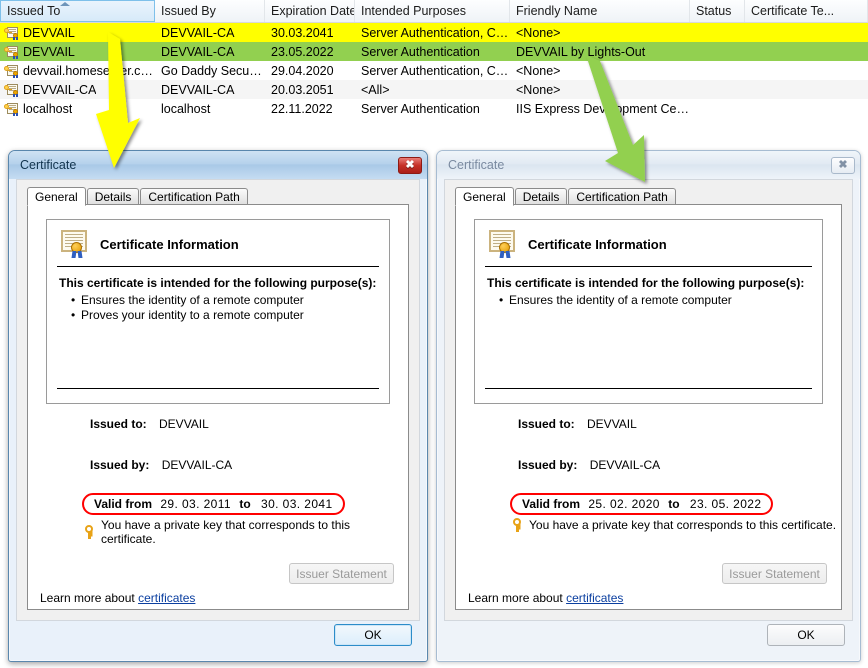 This screenshot has width=868, height=668. I want to click on column-header-intended-purposes: Intended Purposes, so click(432, 11).